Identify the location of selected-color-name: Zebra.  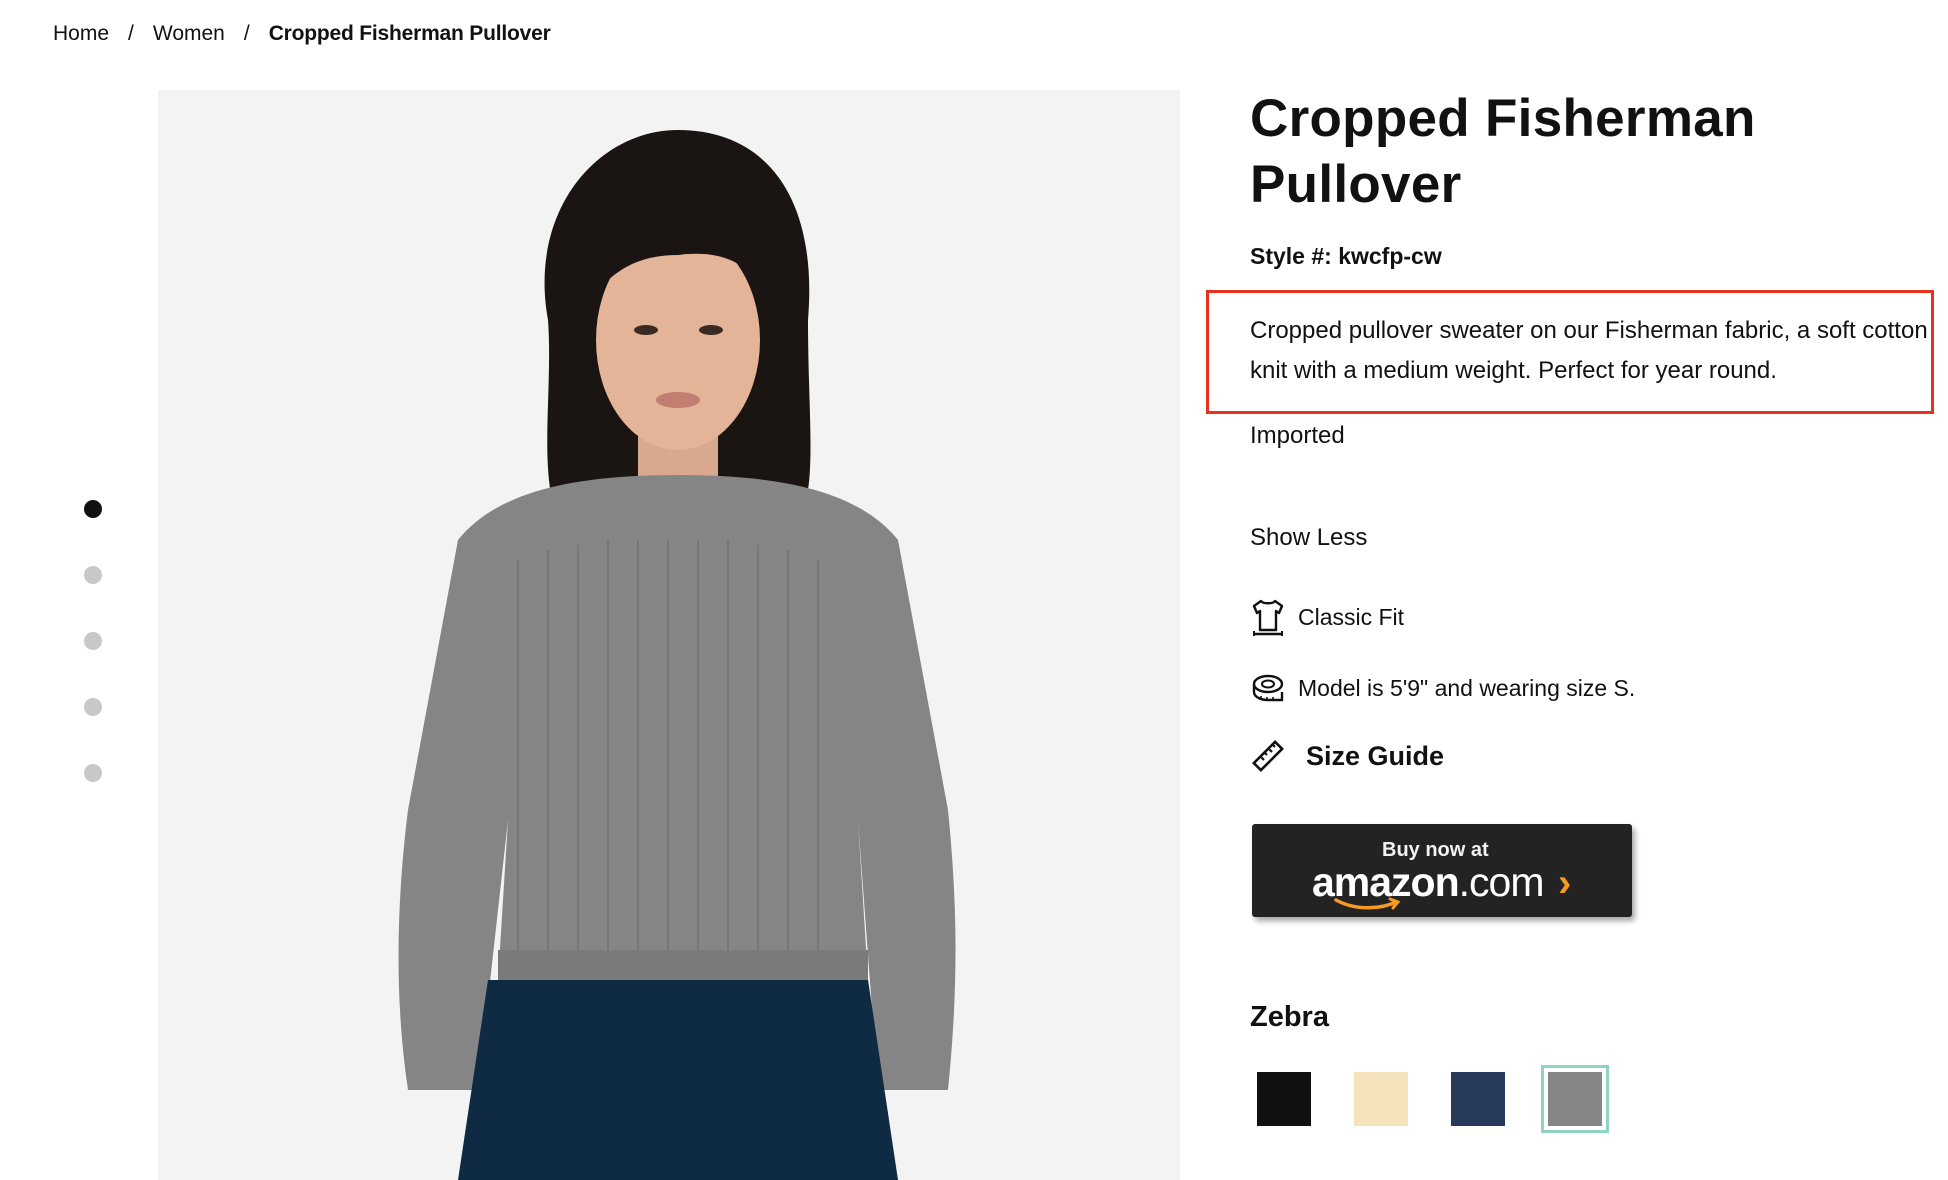
(1289, 1017).